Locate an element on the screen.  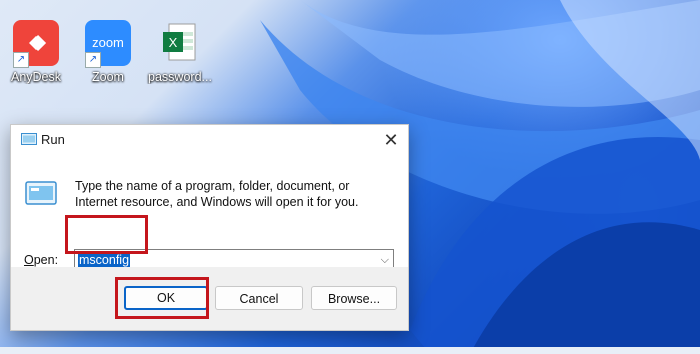
highlight-box-input is located at coordinates (106, 234).